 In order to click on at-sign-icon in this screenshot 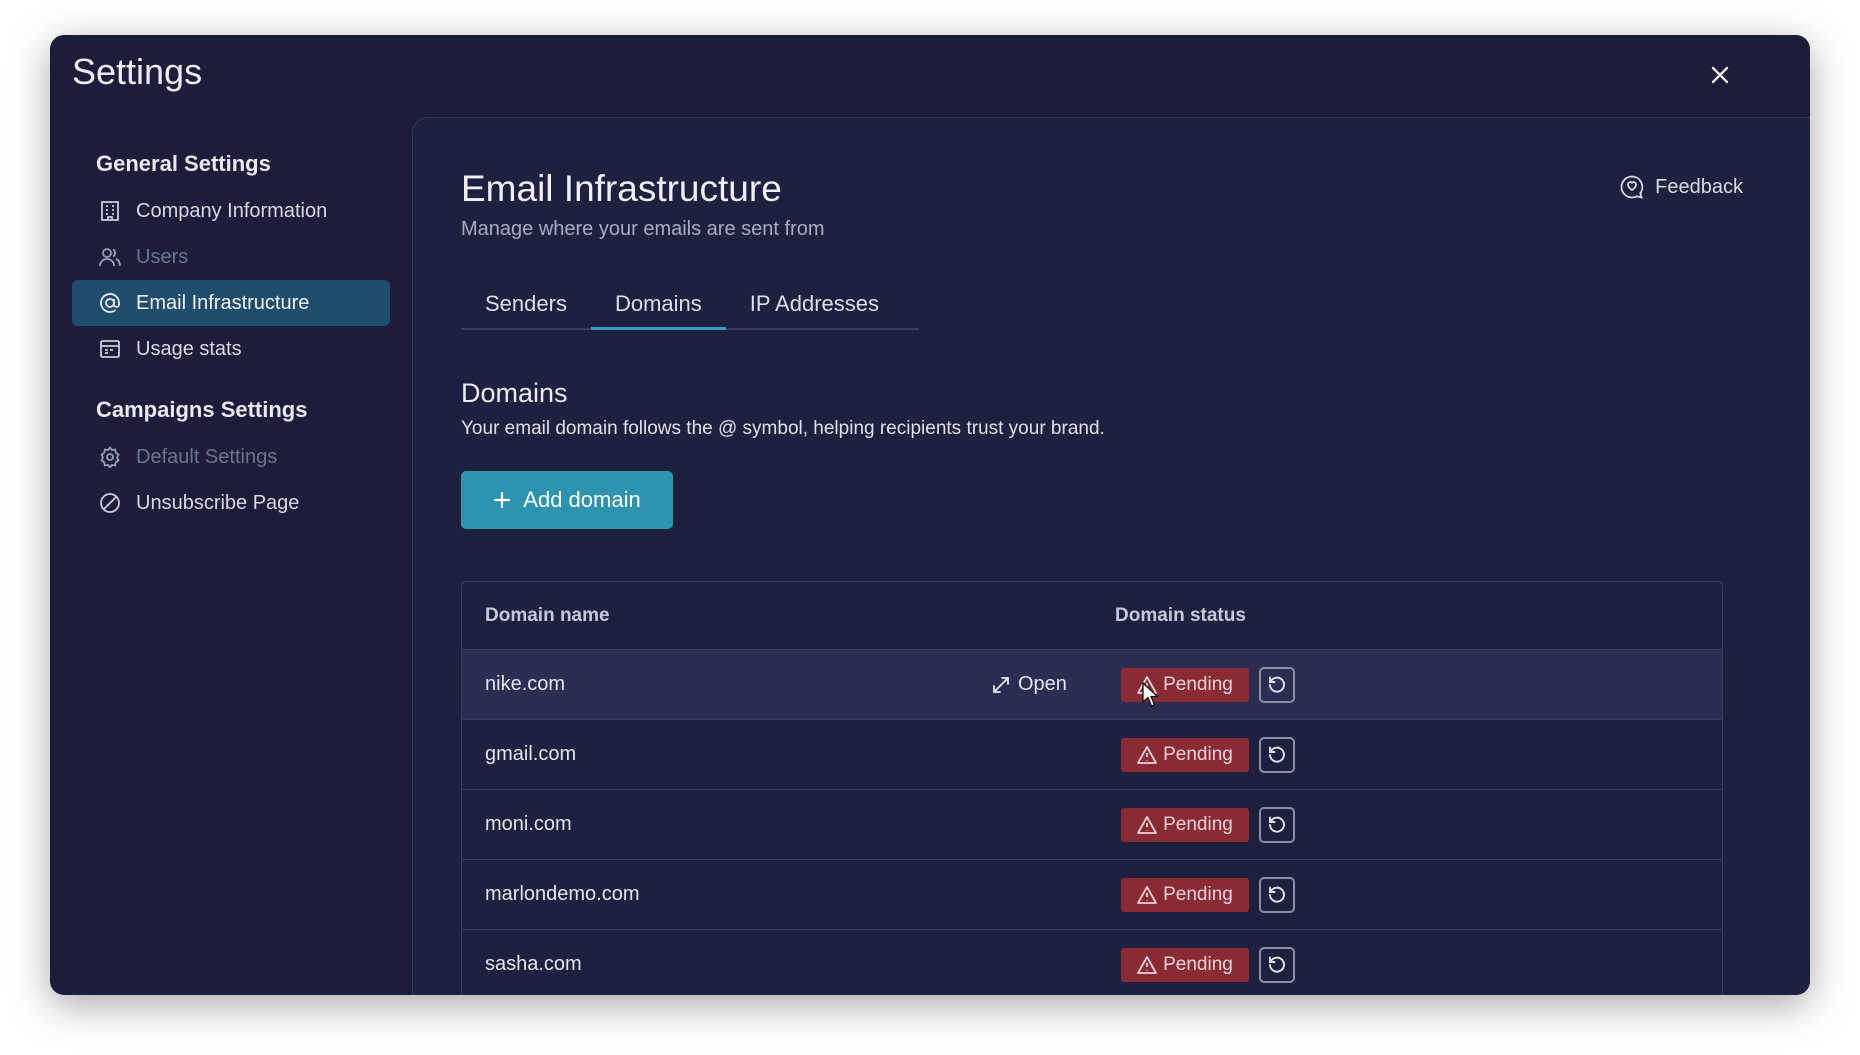, I will do `click(110, 303)`.